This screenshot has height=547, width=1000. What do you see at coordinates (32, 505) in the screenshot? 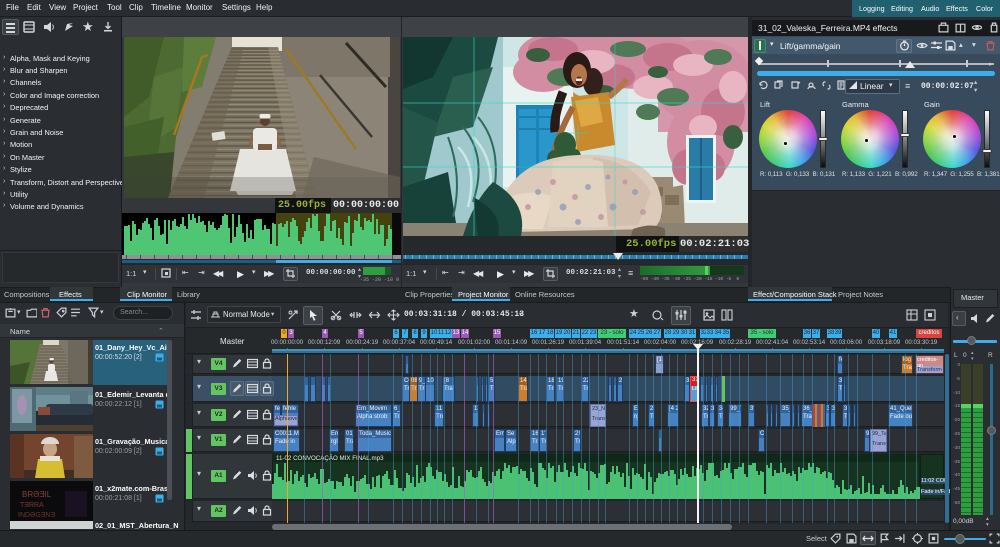
I see `svg-text: TƎRRA` at bounding box center [32, 505].